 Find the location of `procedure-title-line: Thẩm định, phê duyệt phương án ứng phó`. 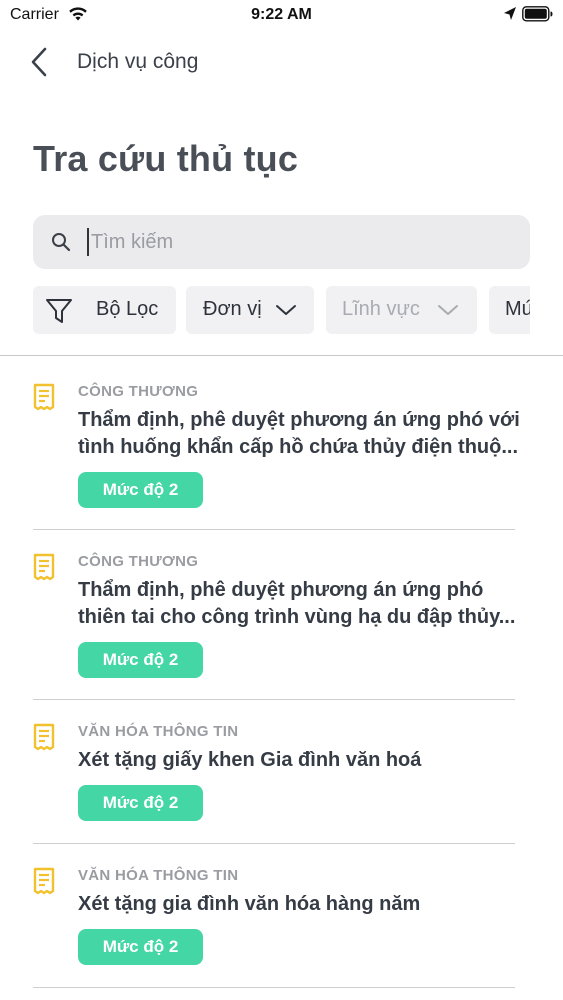

procedure-title-line: Thẩm định, phê duyệt phương án ứng phó is located at coordinates (281, 590).